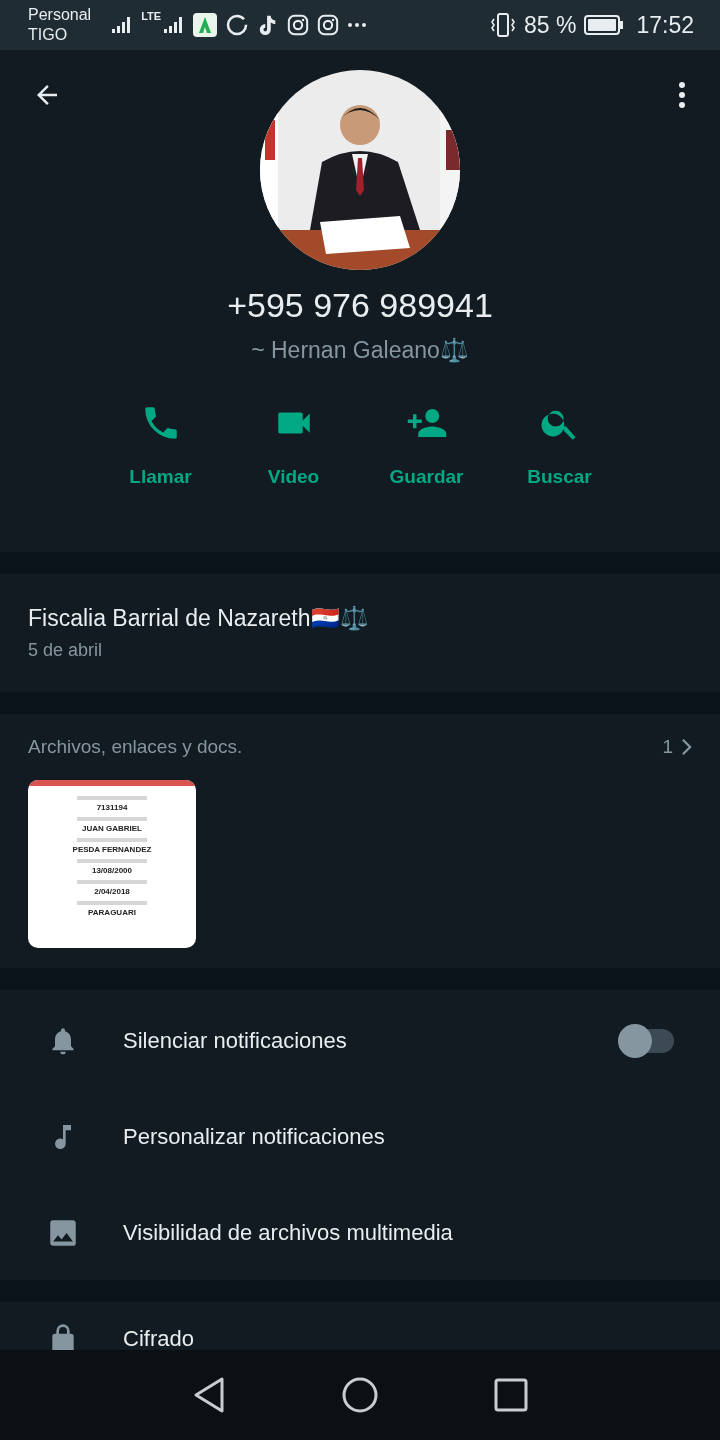 This screenshot has height=1440, width=720. Describe the element at coordinates (66, 650) in the screenshot. I see `about-date: 5 de abril` at that location.